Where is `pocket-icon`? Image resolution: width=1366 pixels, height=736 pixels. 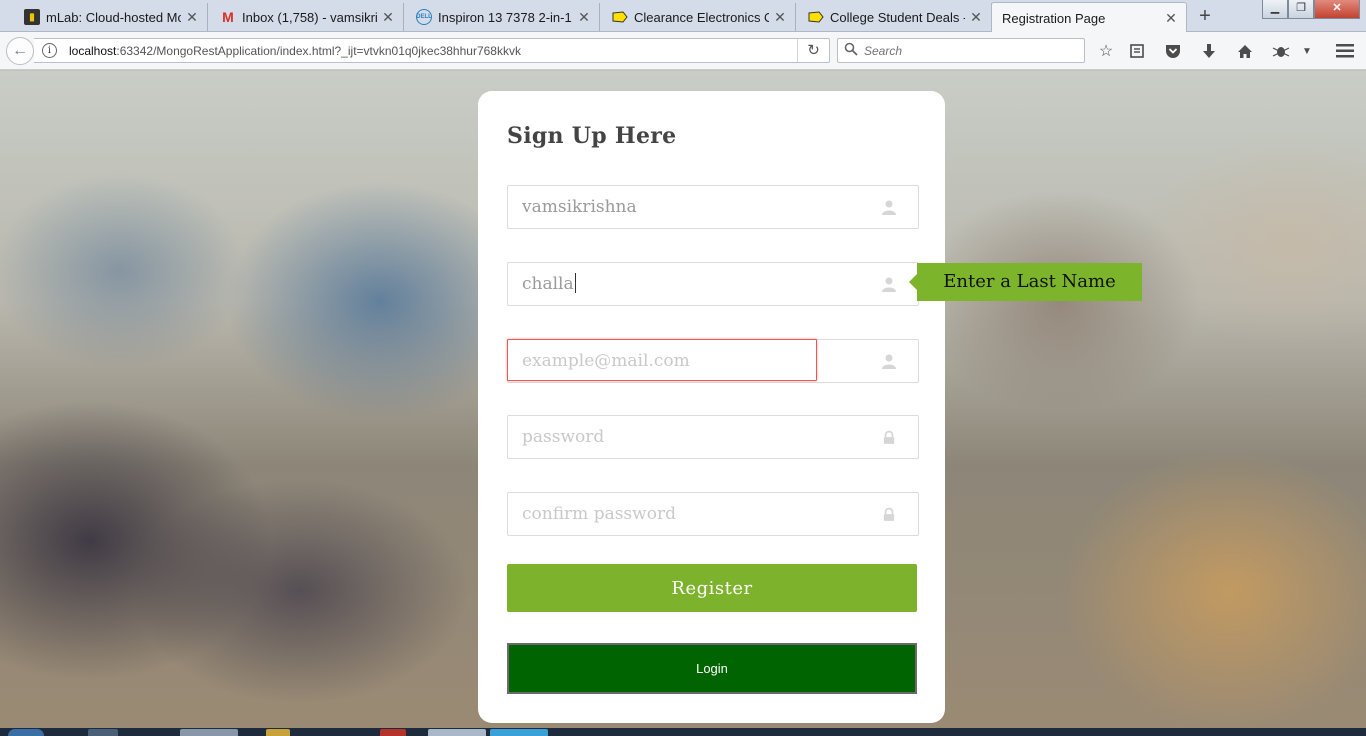 pocket-icon is located at coordinates (1173, 51).